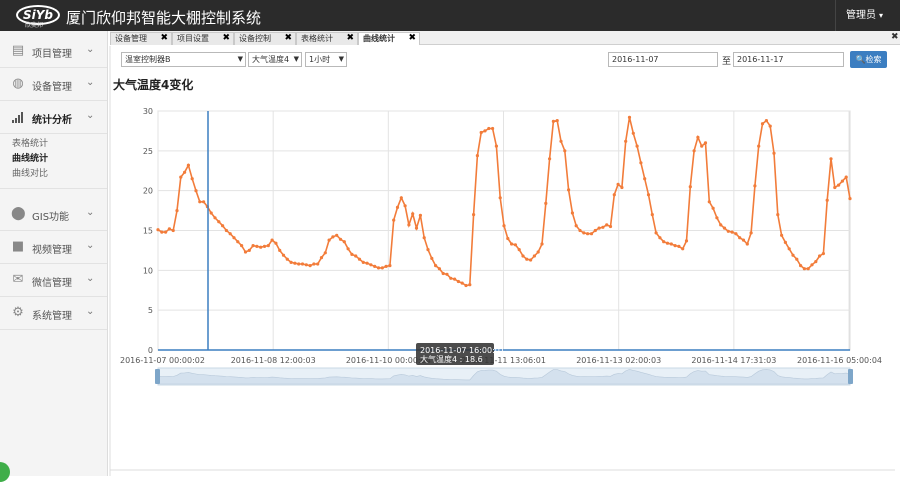 This screenshot has width=900, height=482. What do you see at coordinates (148, 111) in the screenshot?
I see `y-tick-label: 30` at bounding box center [148, 111].